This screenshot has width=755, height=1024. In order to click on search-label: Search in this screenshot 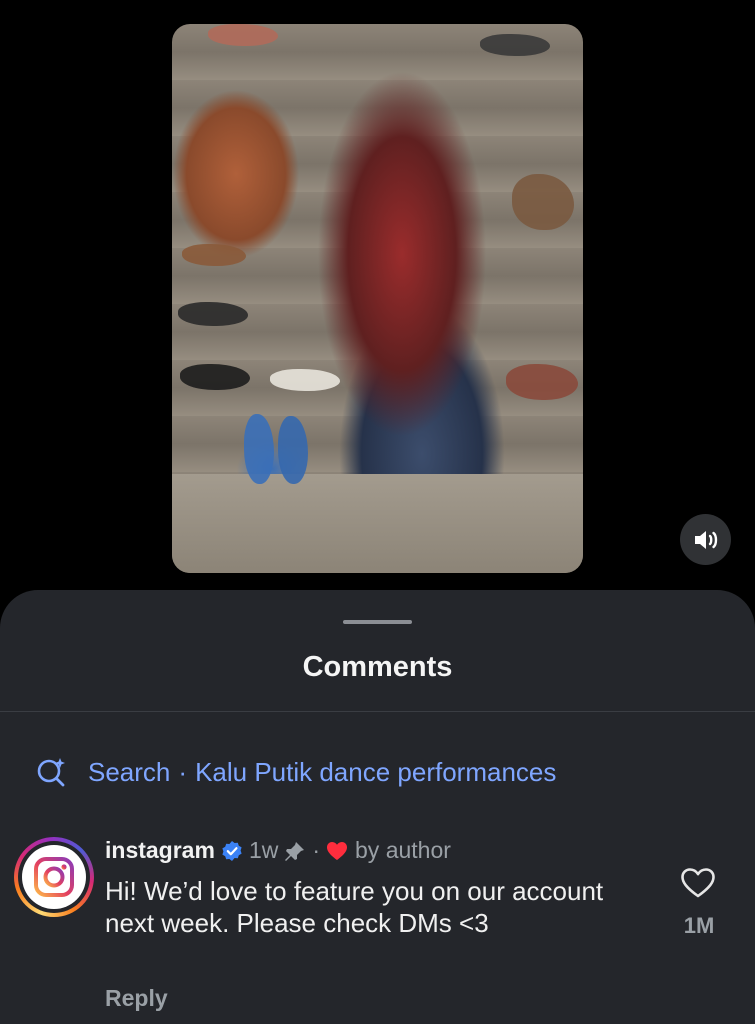, I will do `click(129, 771)`.